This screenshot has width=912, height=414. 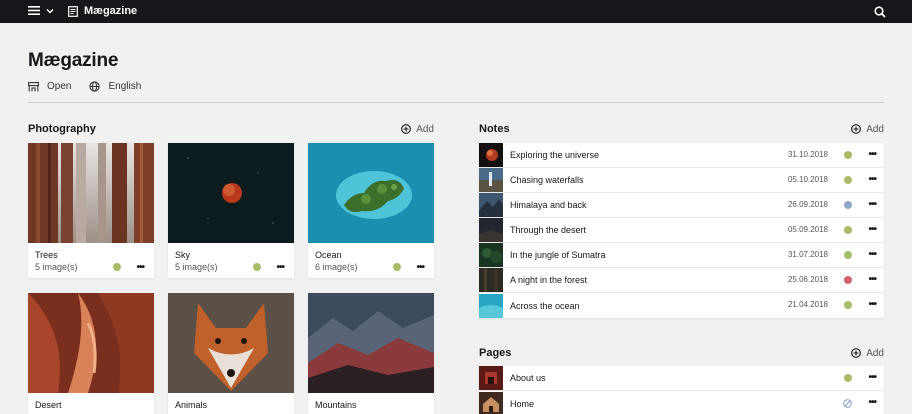 I want to click on page-row: Home •••, so click(x=681, y=402).